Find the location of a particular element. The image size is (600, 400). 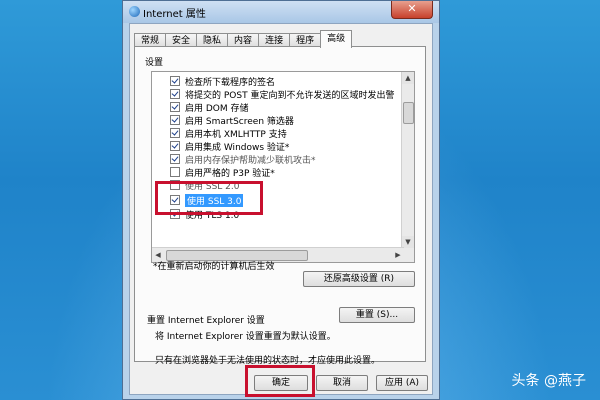

restore-advanced-button: 还原高级设置 (R) is located at coordinates (359, 279).